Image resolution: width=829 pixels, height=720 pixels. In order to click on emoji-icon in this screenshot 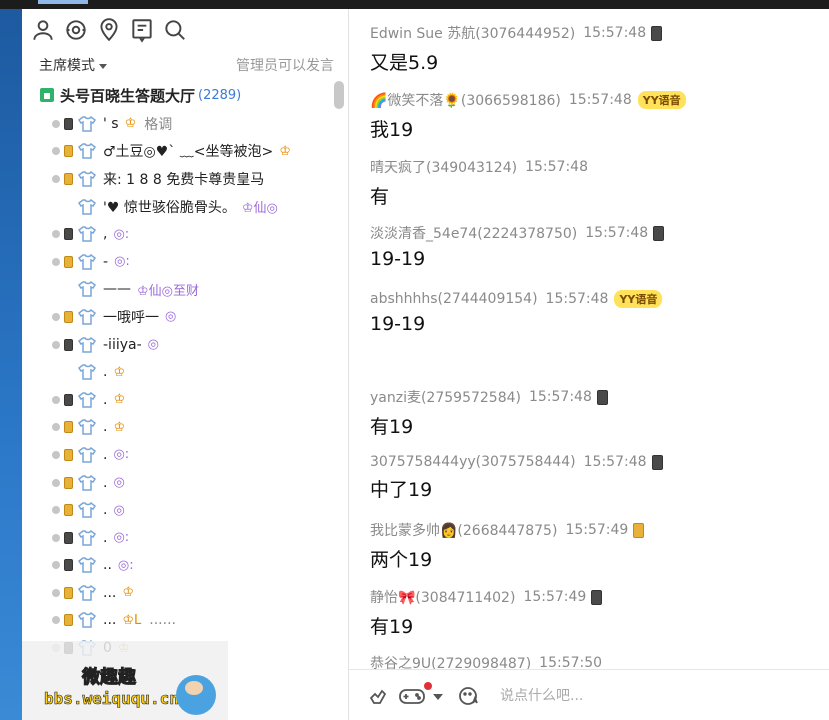, I will do `click(469, 696)`.